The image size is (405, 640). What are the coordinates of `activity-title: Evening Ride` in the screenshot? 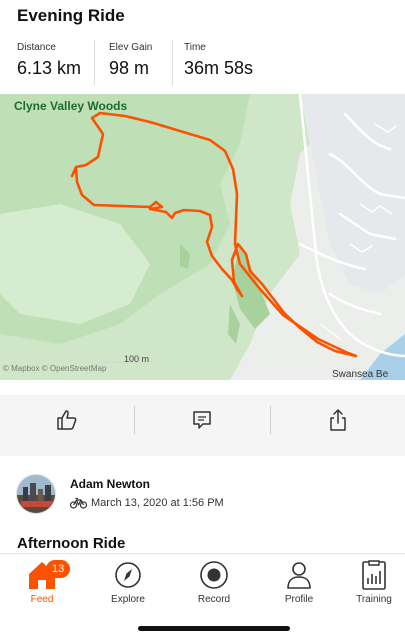 It's located at (71, 15).